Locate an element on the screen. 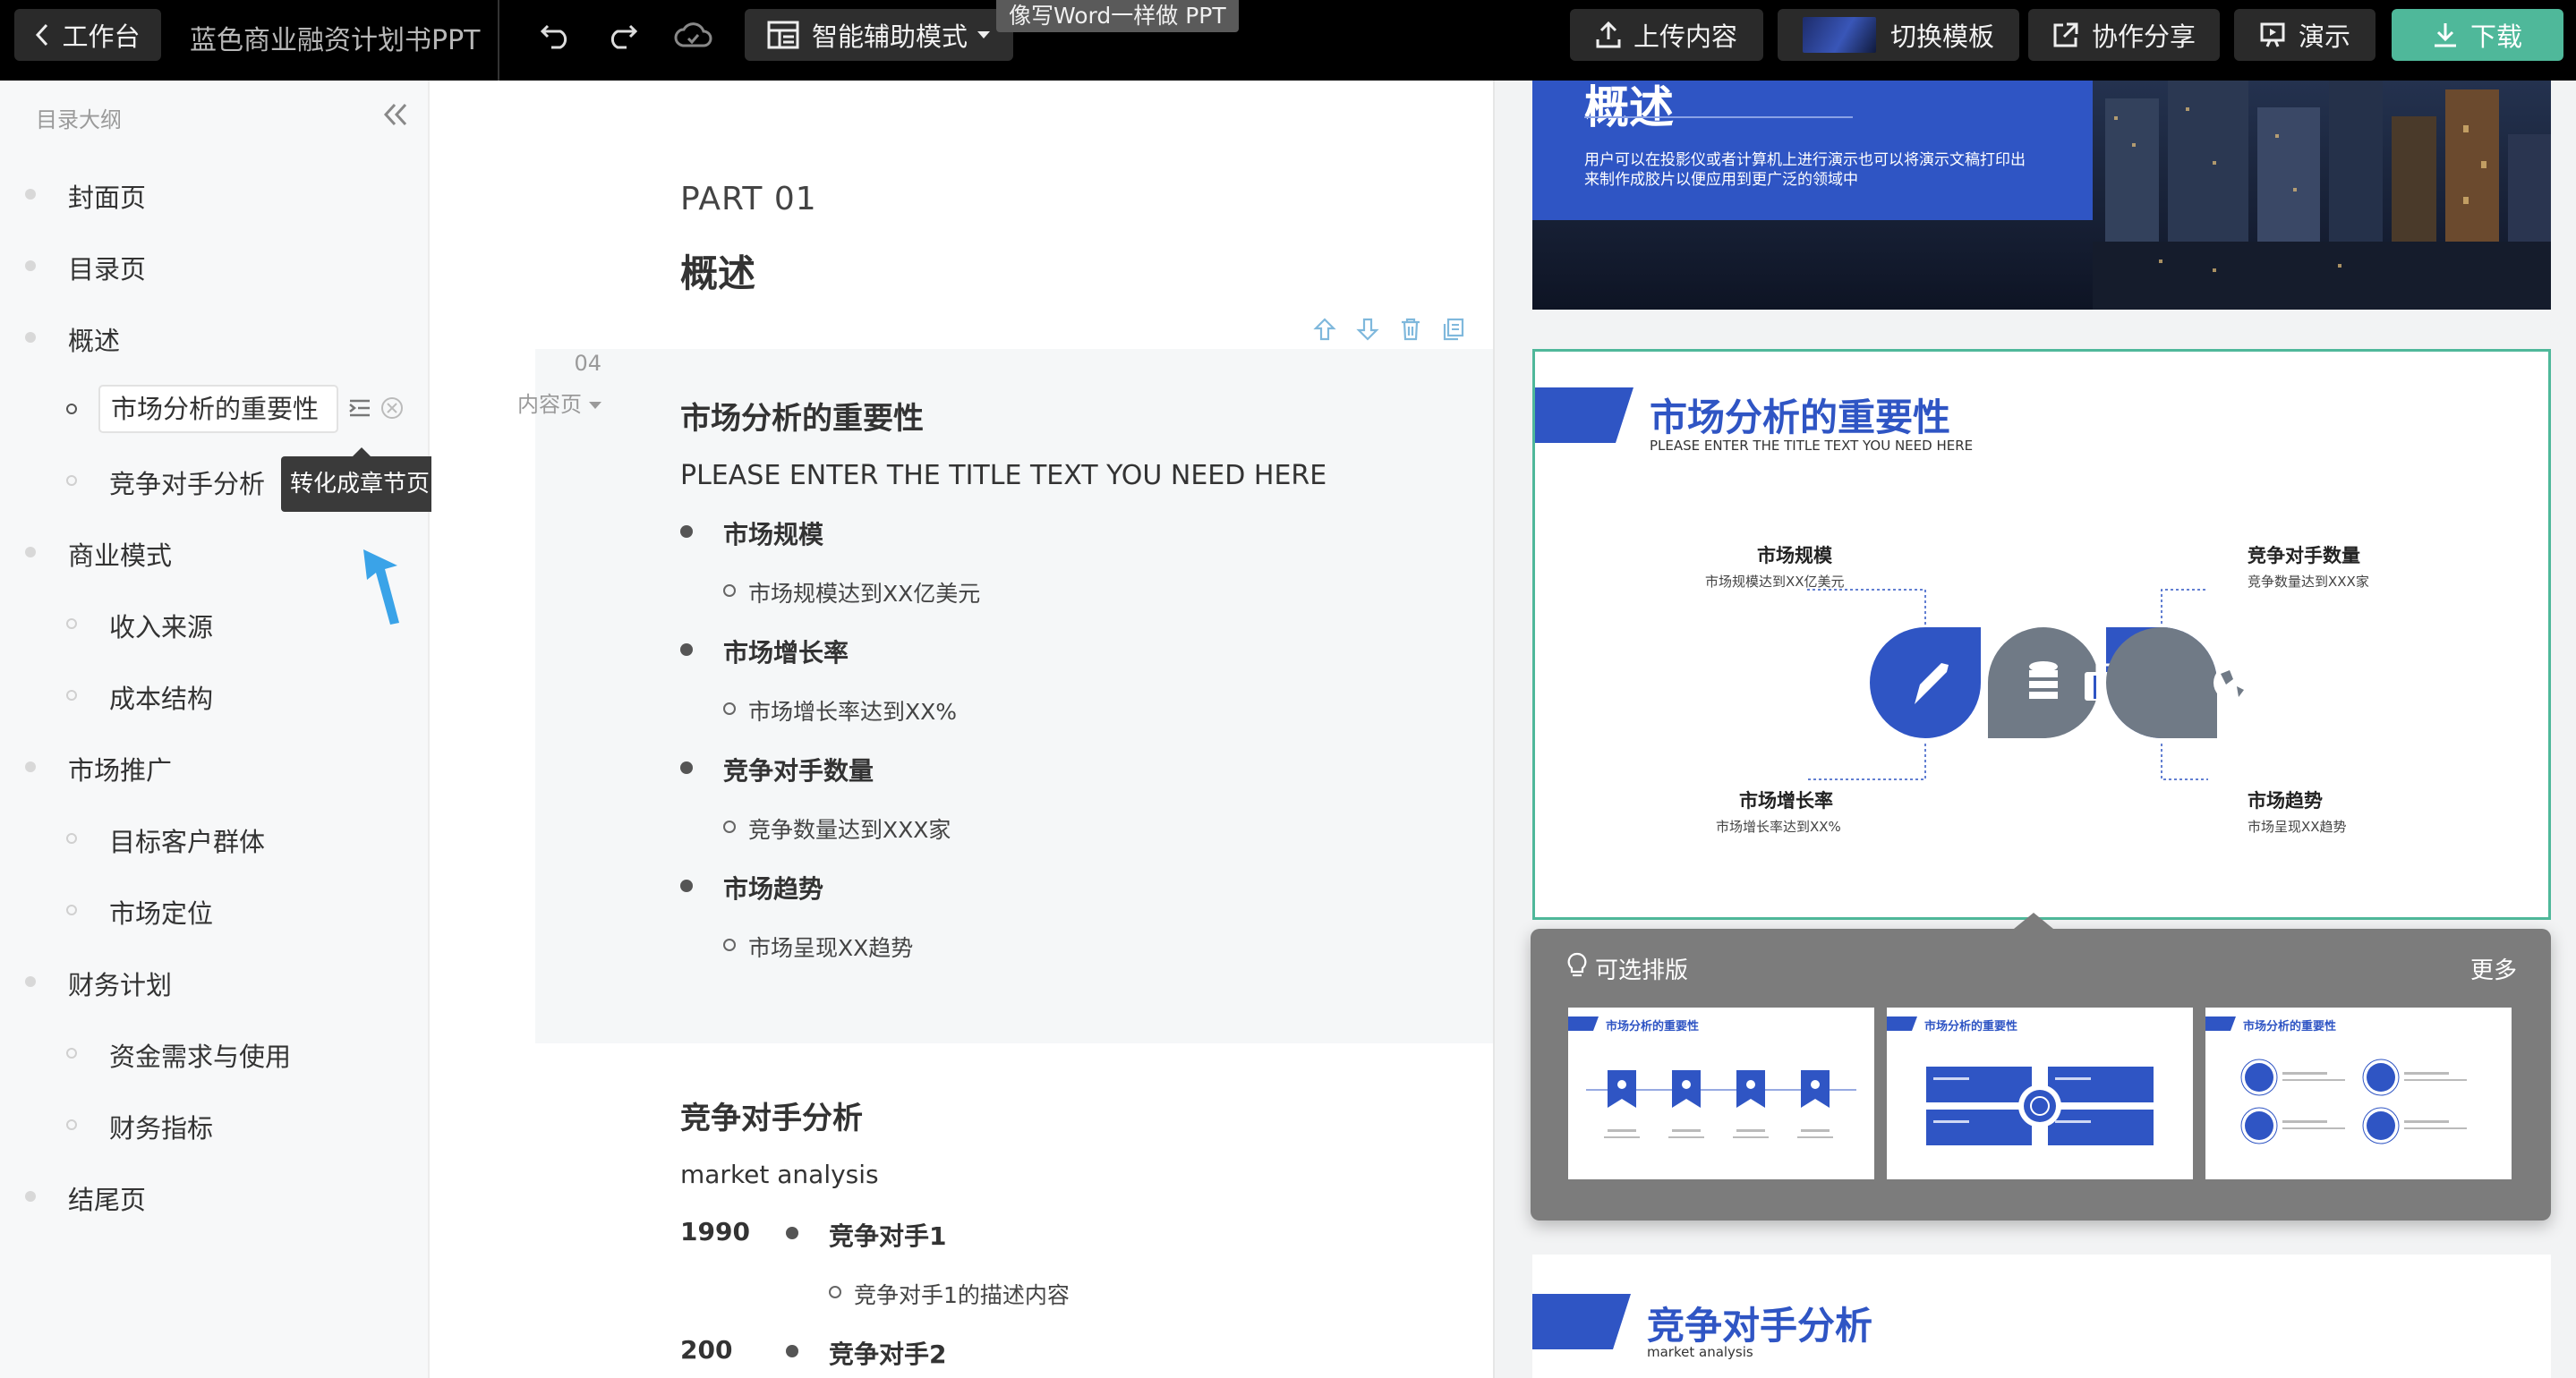  mode-label: 智能辅助模式 is located at coordinates (889, 36).